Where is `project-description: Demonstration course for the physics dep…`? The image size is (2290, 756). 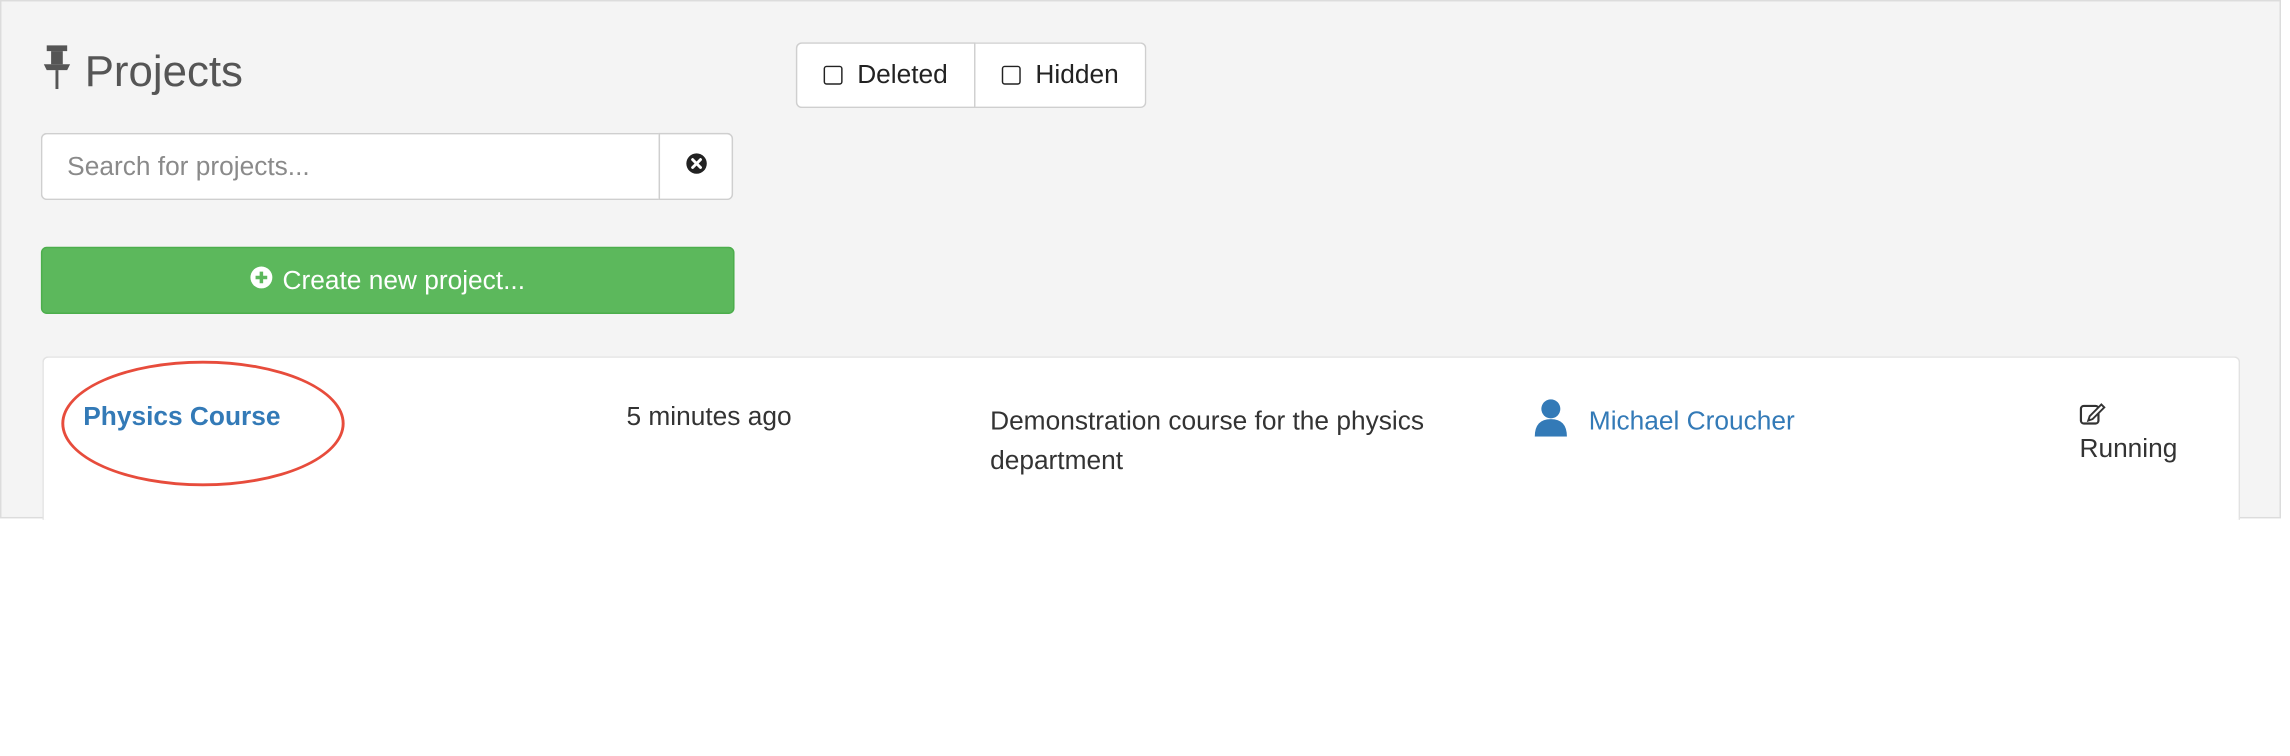 project-description: Demonstration course for the physics dep… is located at coordinates (1207, 440).